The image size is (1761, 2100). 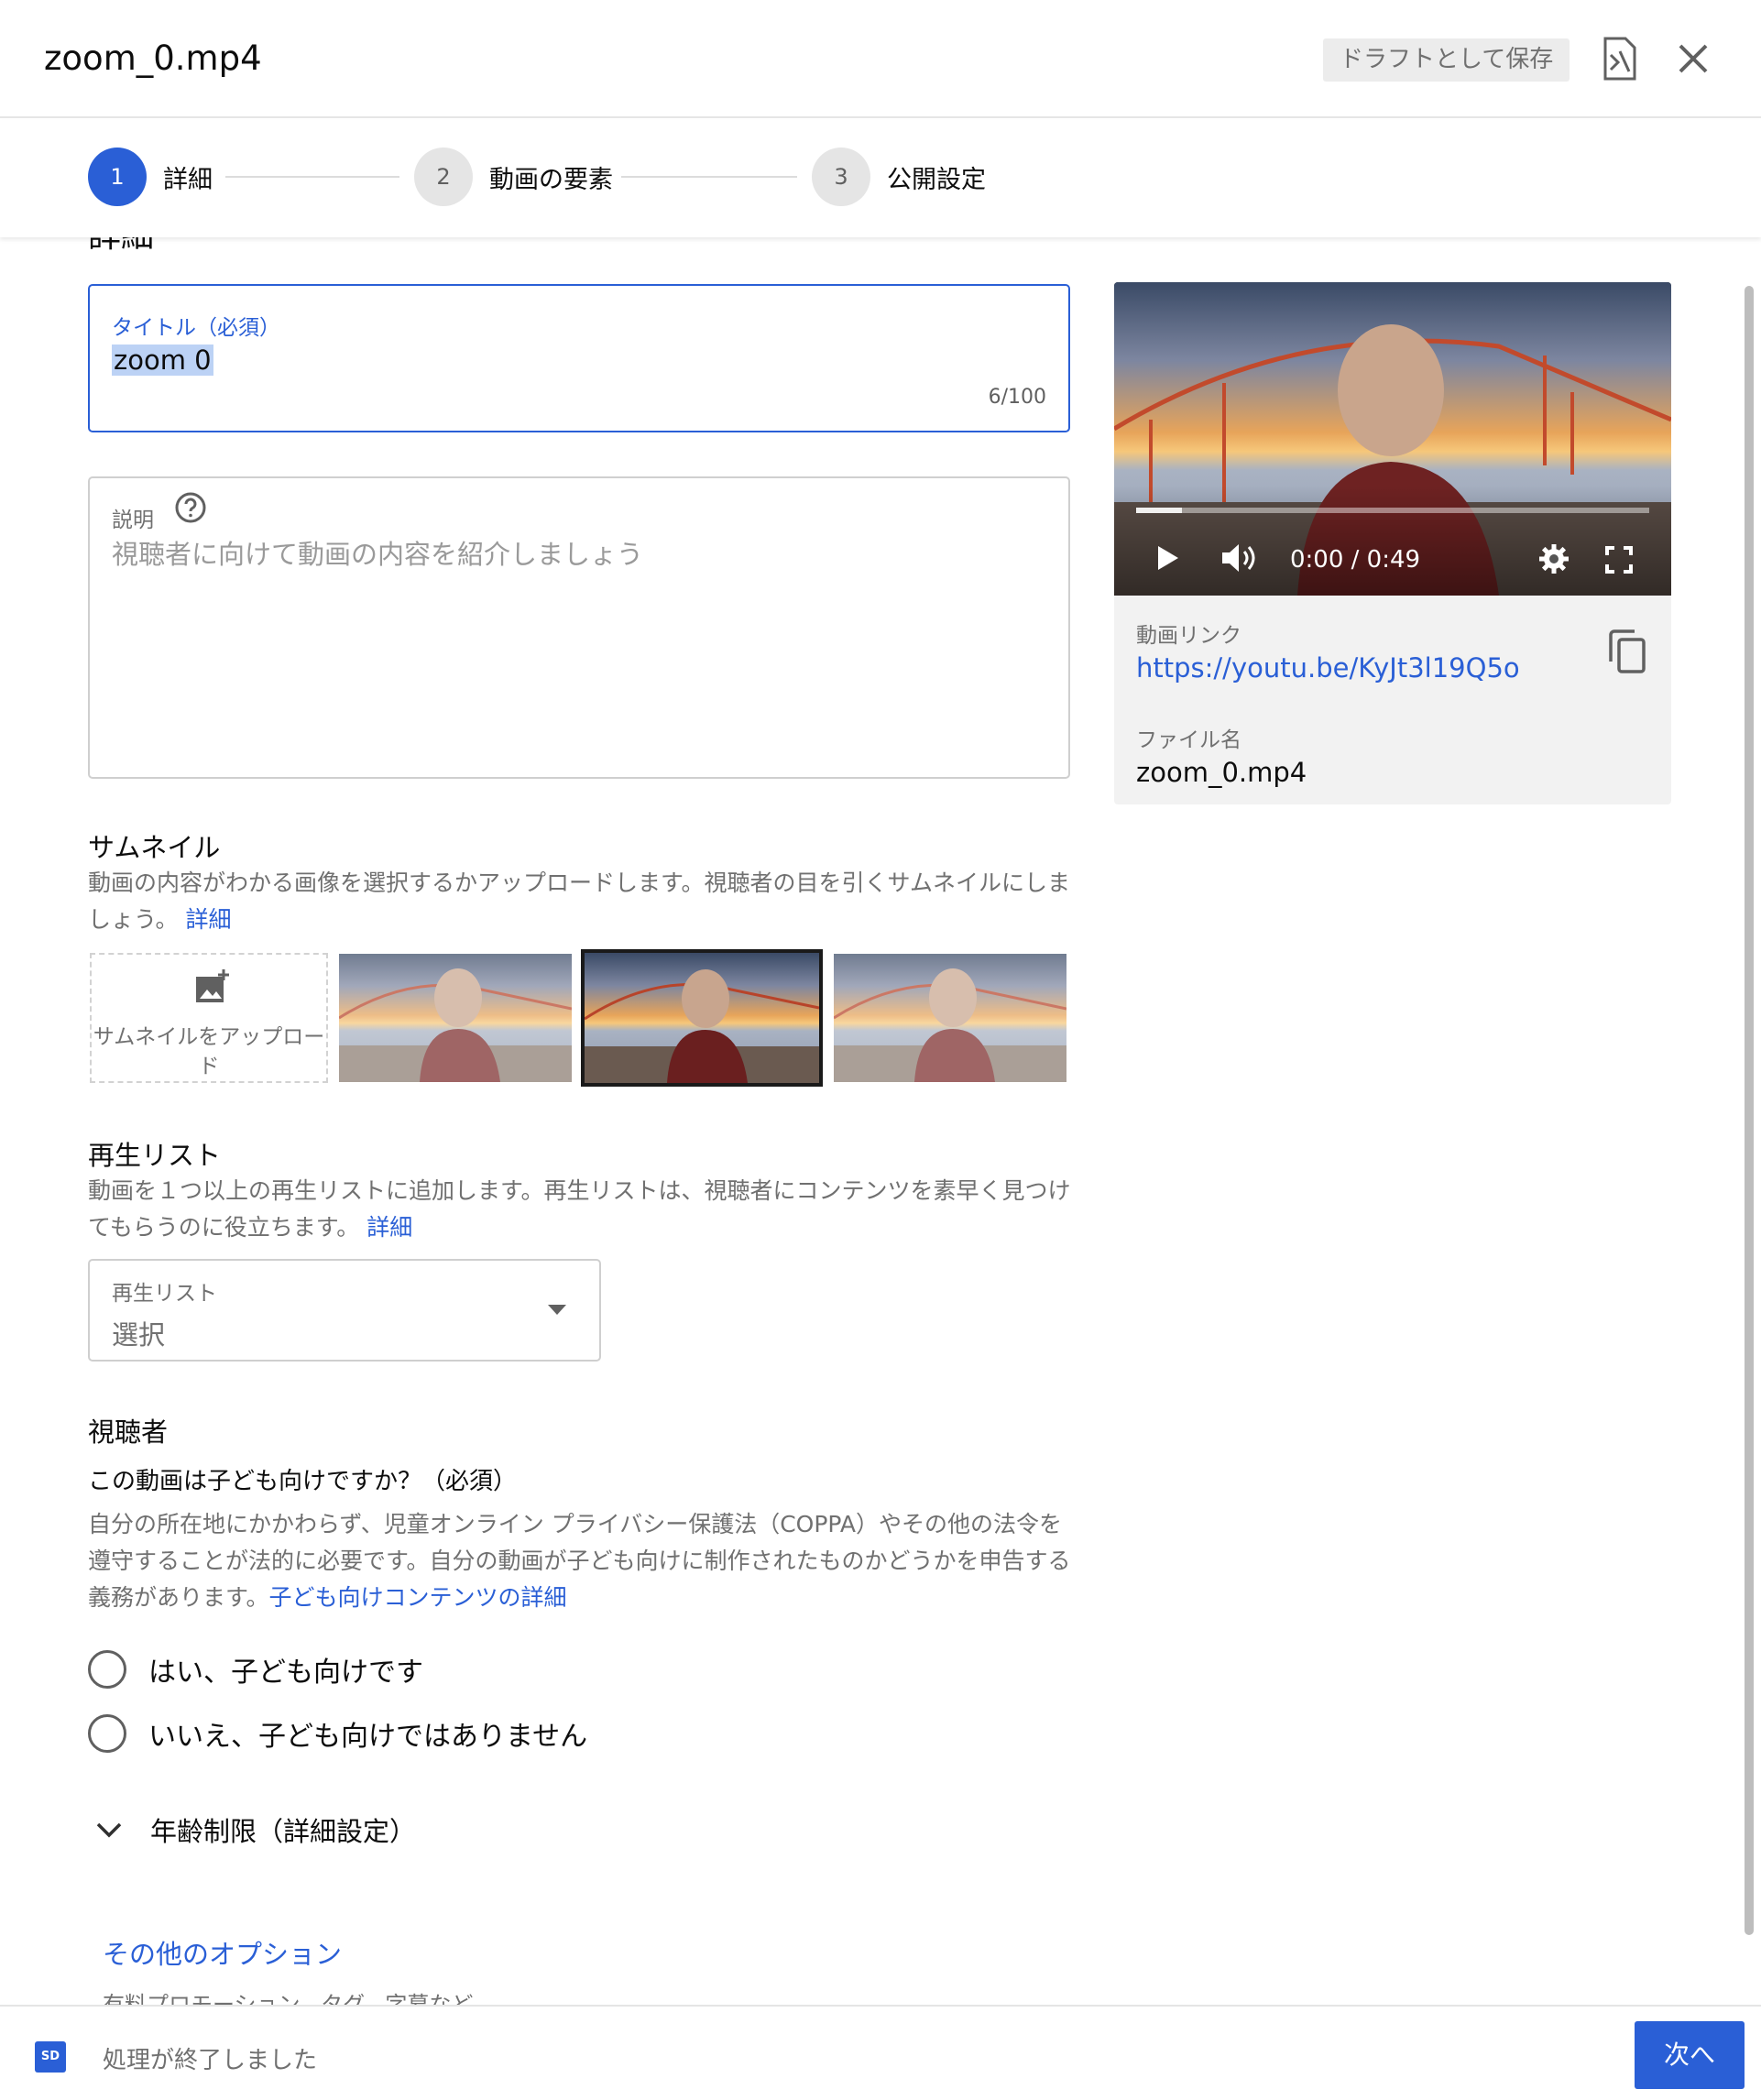 What do you see at coordinates (1355, 560) in the screenshot?
I see `video-time: 0:00 / 0:49` at bounding box center [1355, 560].